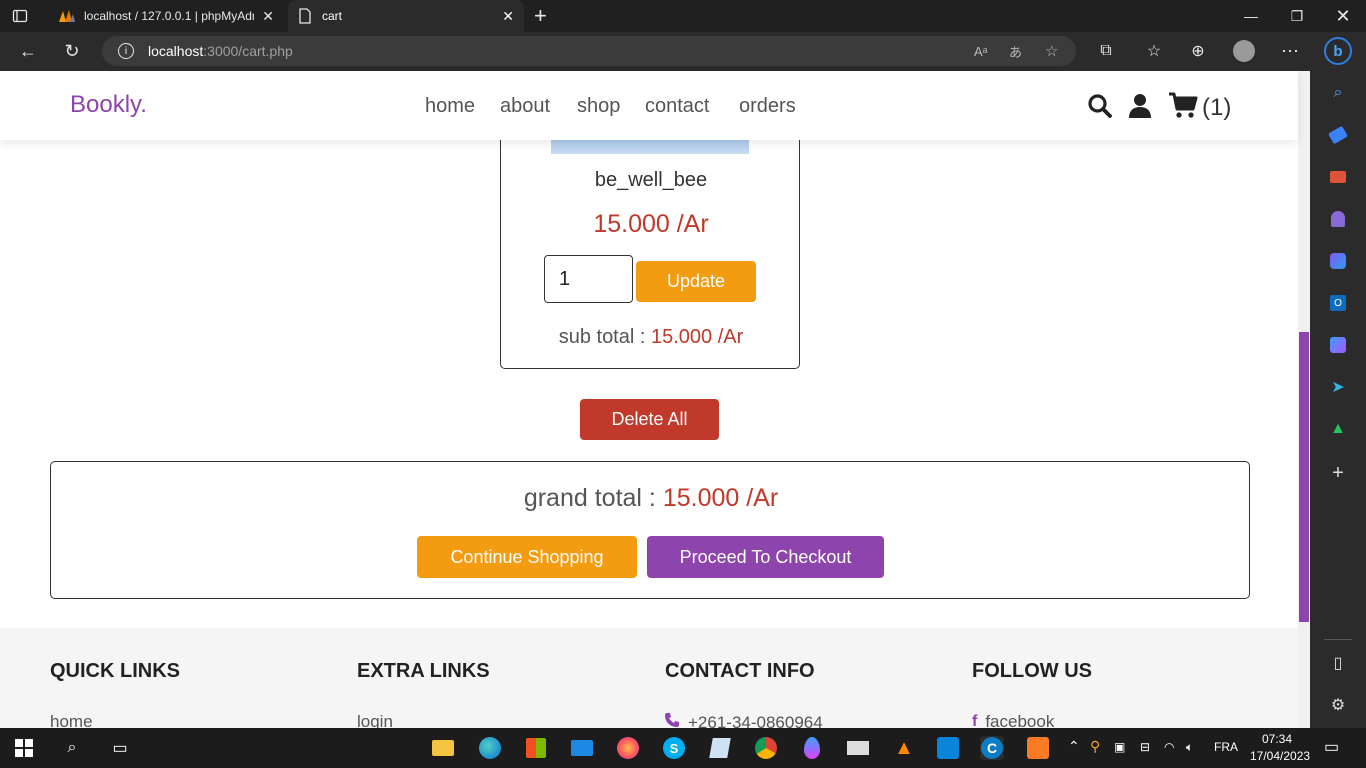  I want to click on tab-cart: cart ✕, so click(406, 16).